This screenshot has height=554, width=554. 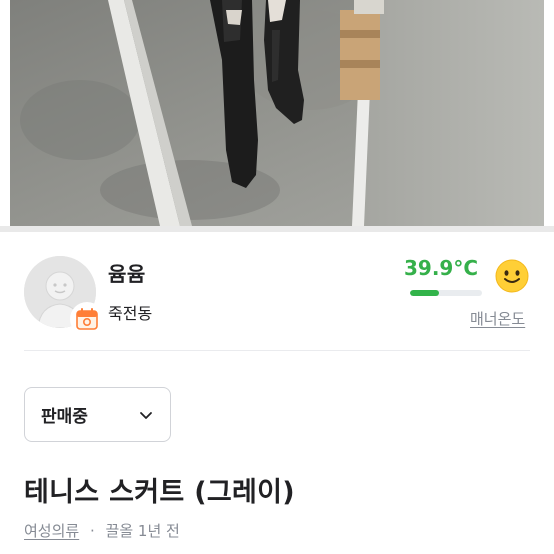 I want to click on product-title: 테니스 스커트 (그레이), so click(x=159, y=492).